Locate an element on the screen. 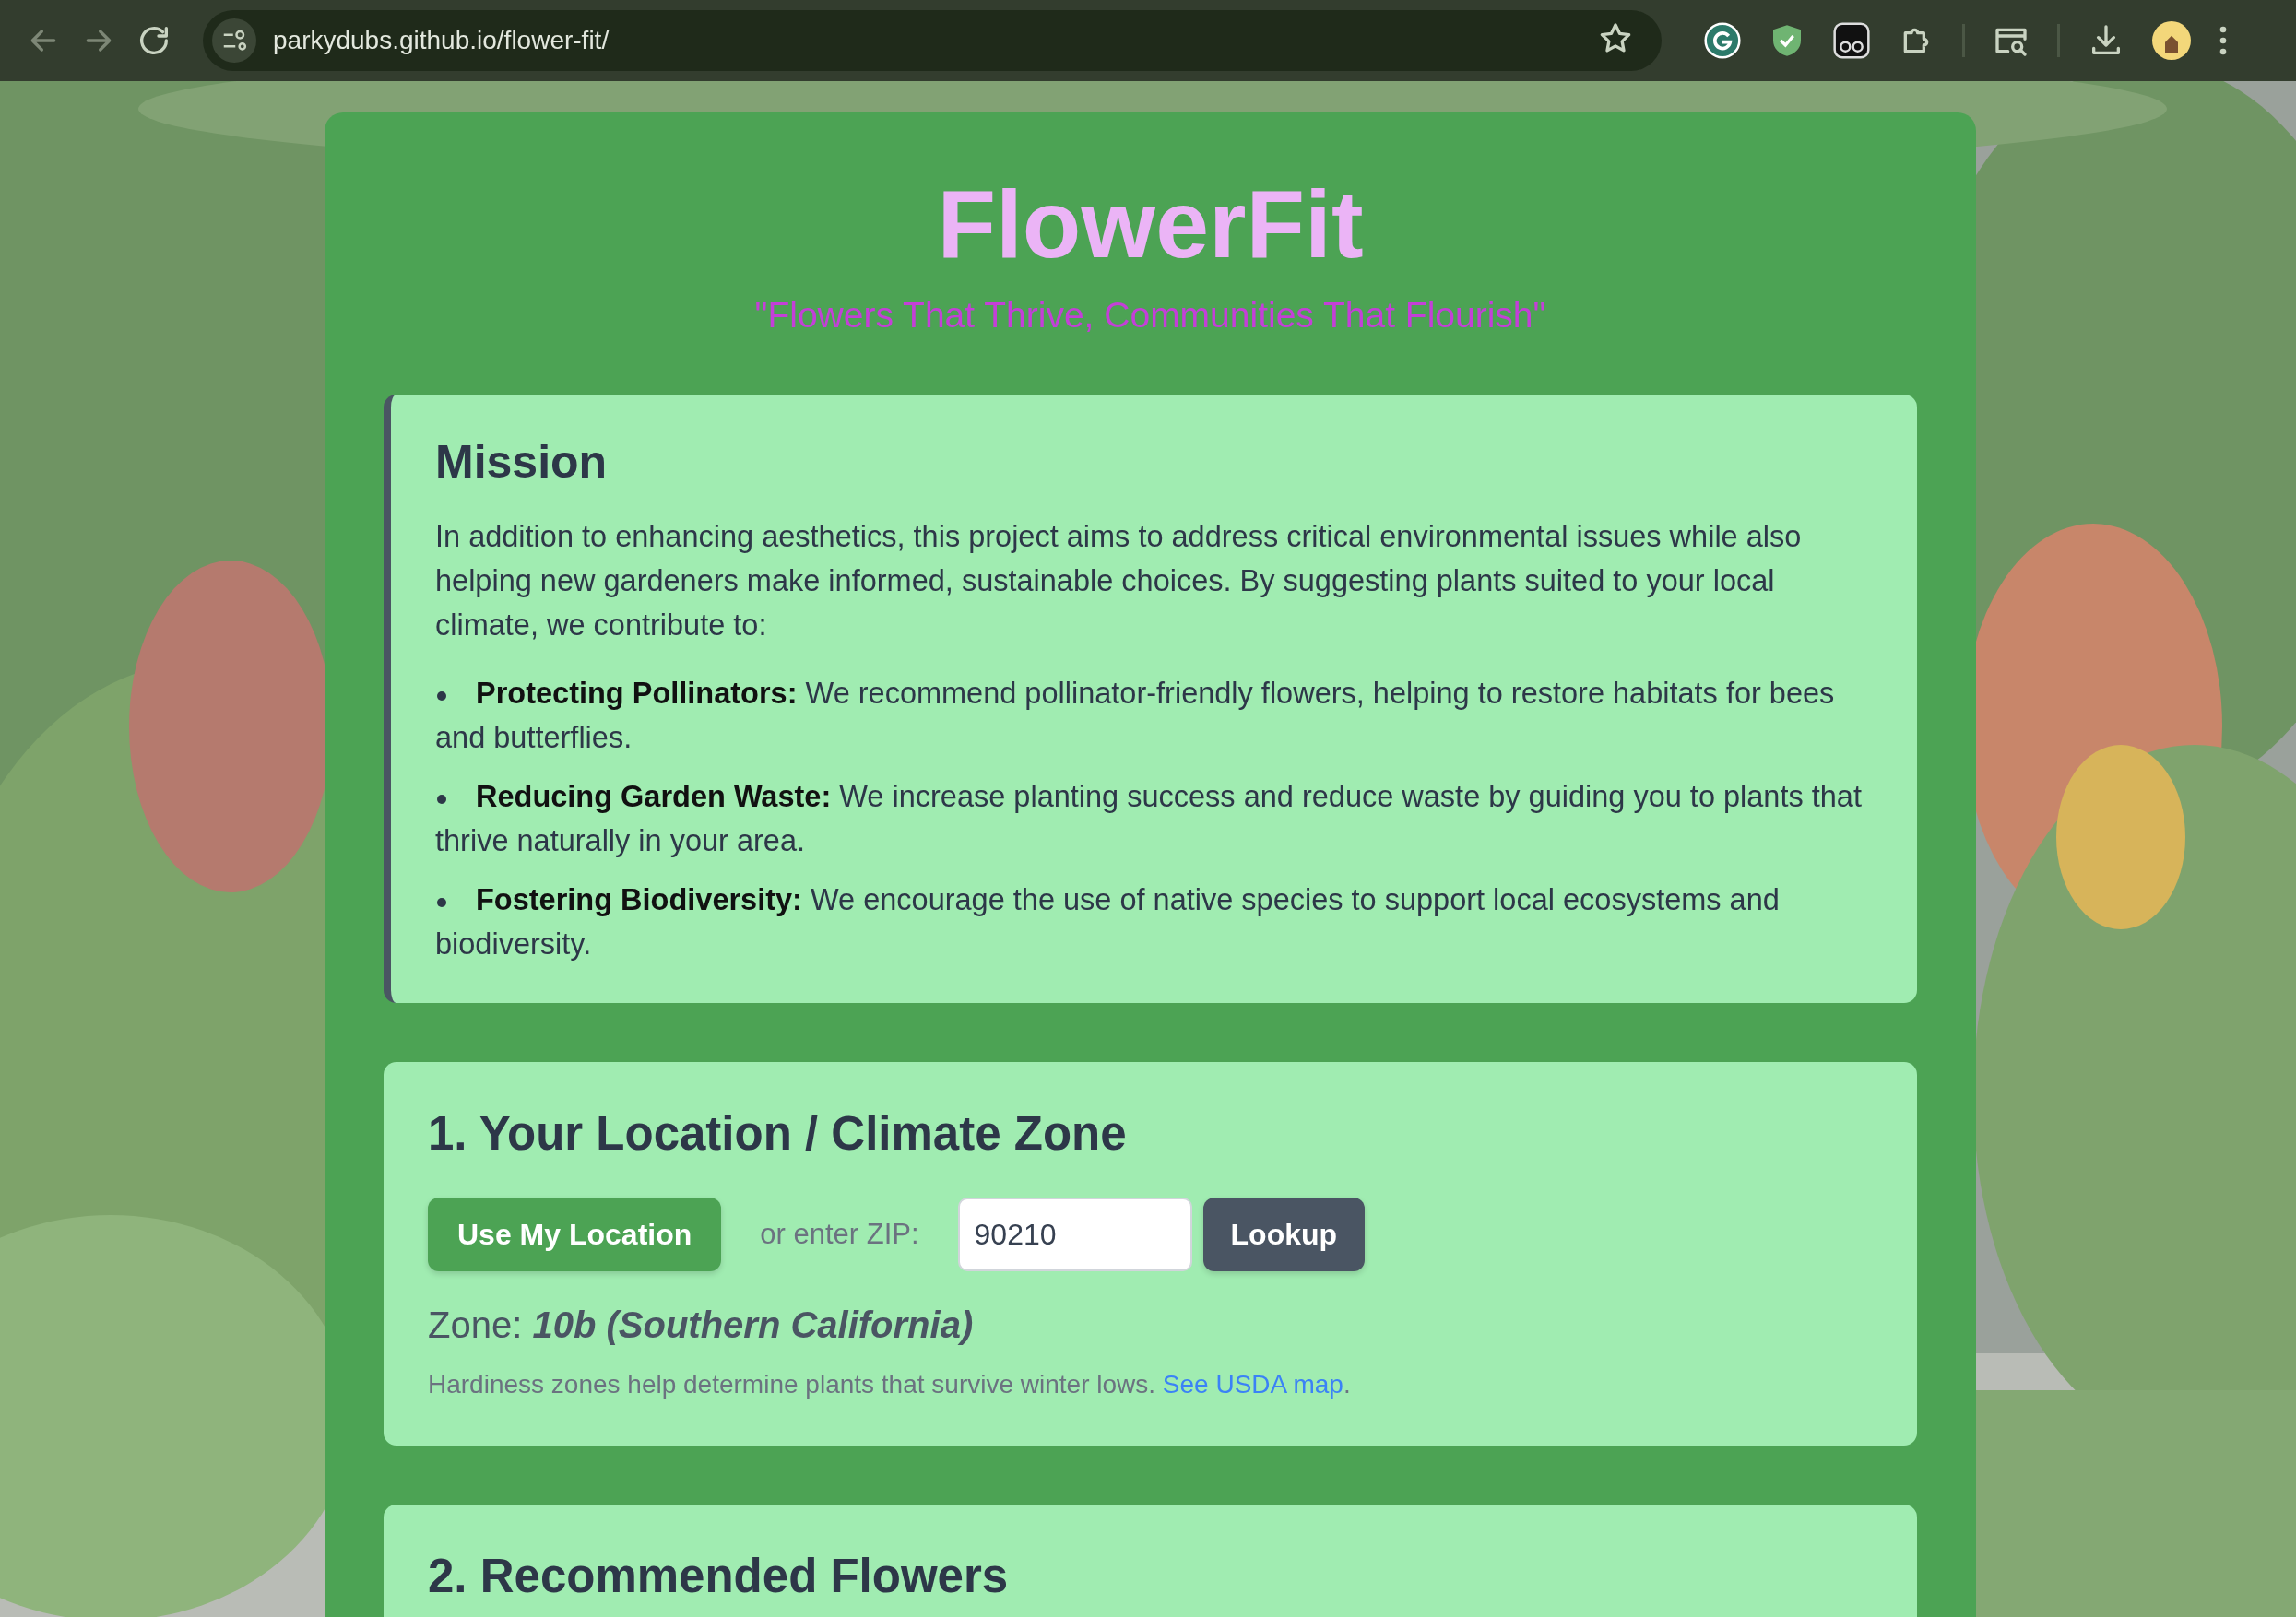  app-title: FlowerFit is located at coordinates (1150, 224).